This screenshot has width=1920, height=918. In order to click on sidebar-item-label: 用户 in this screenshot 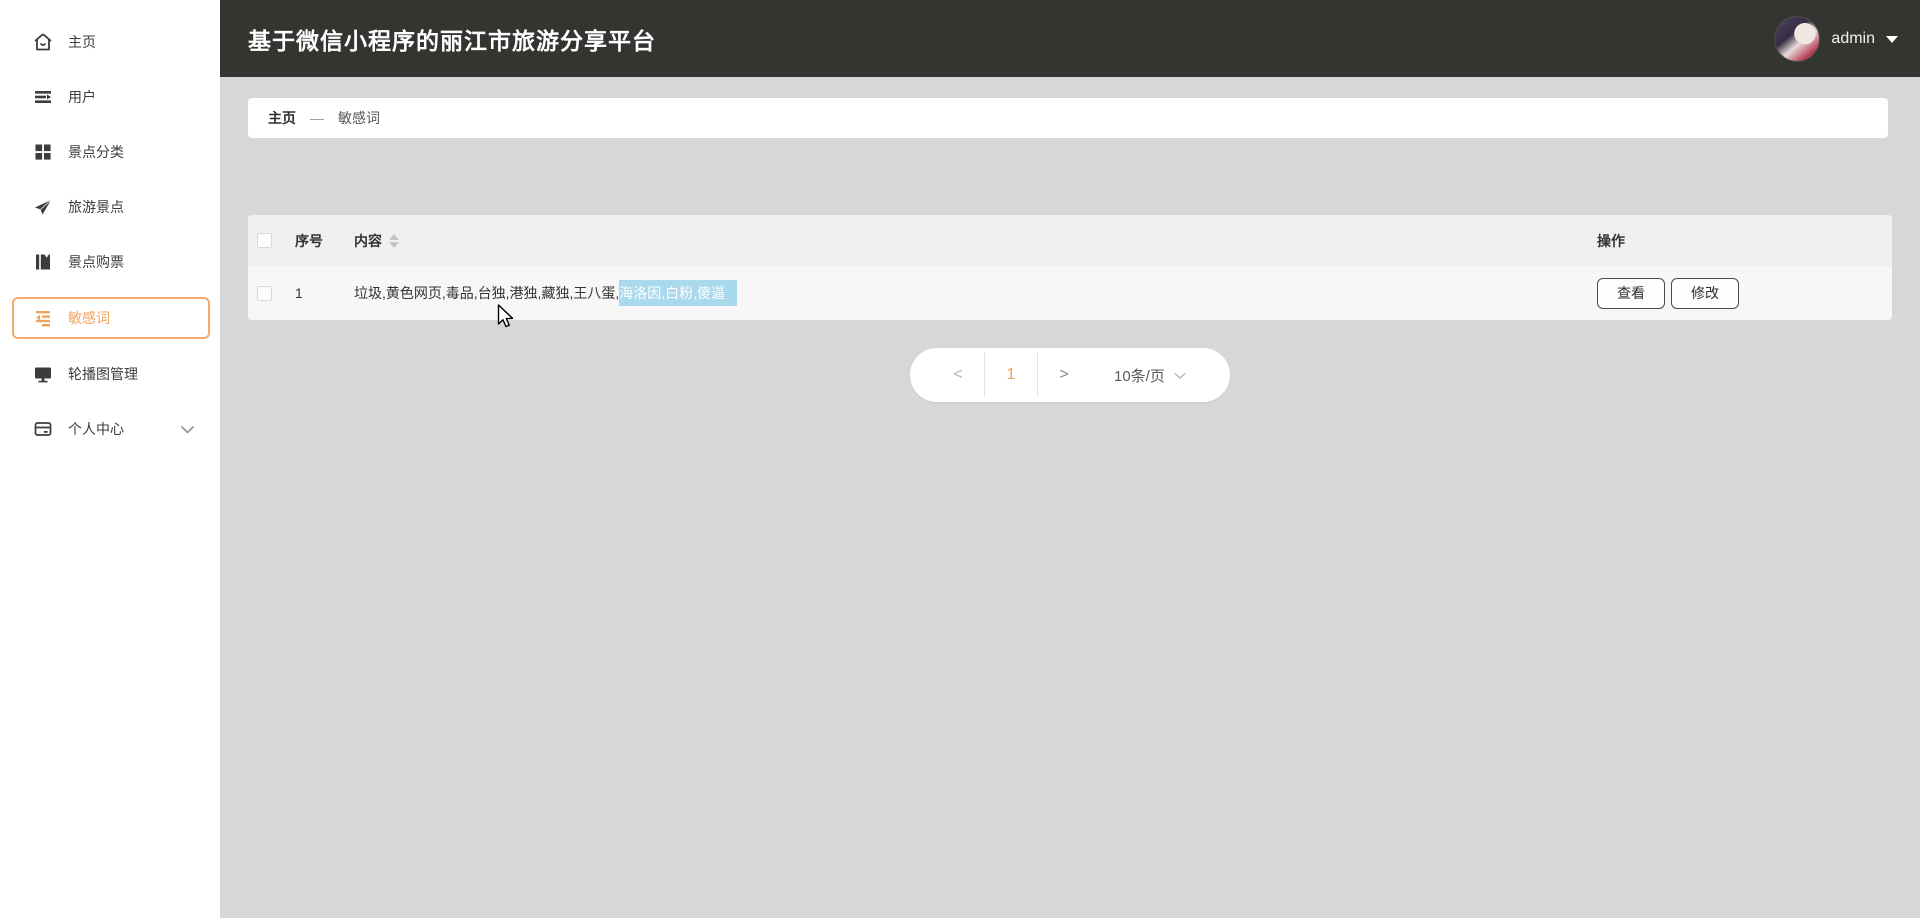, I will do `click(82, 97)`.